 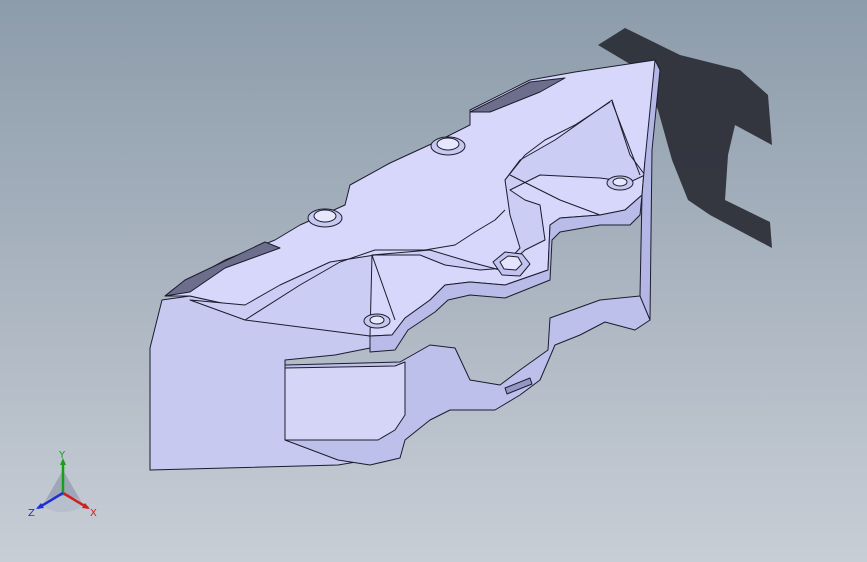 What do you see at coordinates (31, 513) in the screenshot?
I see `z-axis-label: Z` at bounding box center [31, 513].